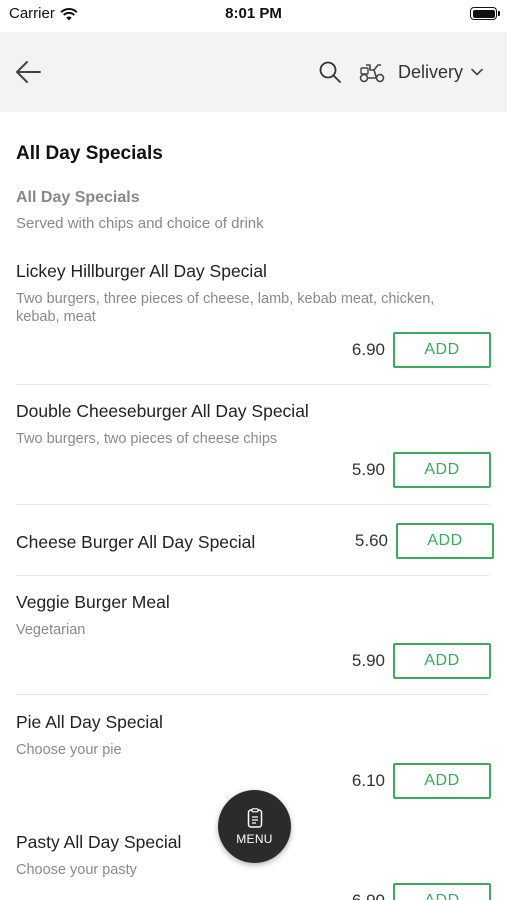 The height and width of the screenshot is (900, 507). Describe the element at coordinates (78, 197) in the screenshot. I see `category-name: All Day Specials` at that location.